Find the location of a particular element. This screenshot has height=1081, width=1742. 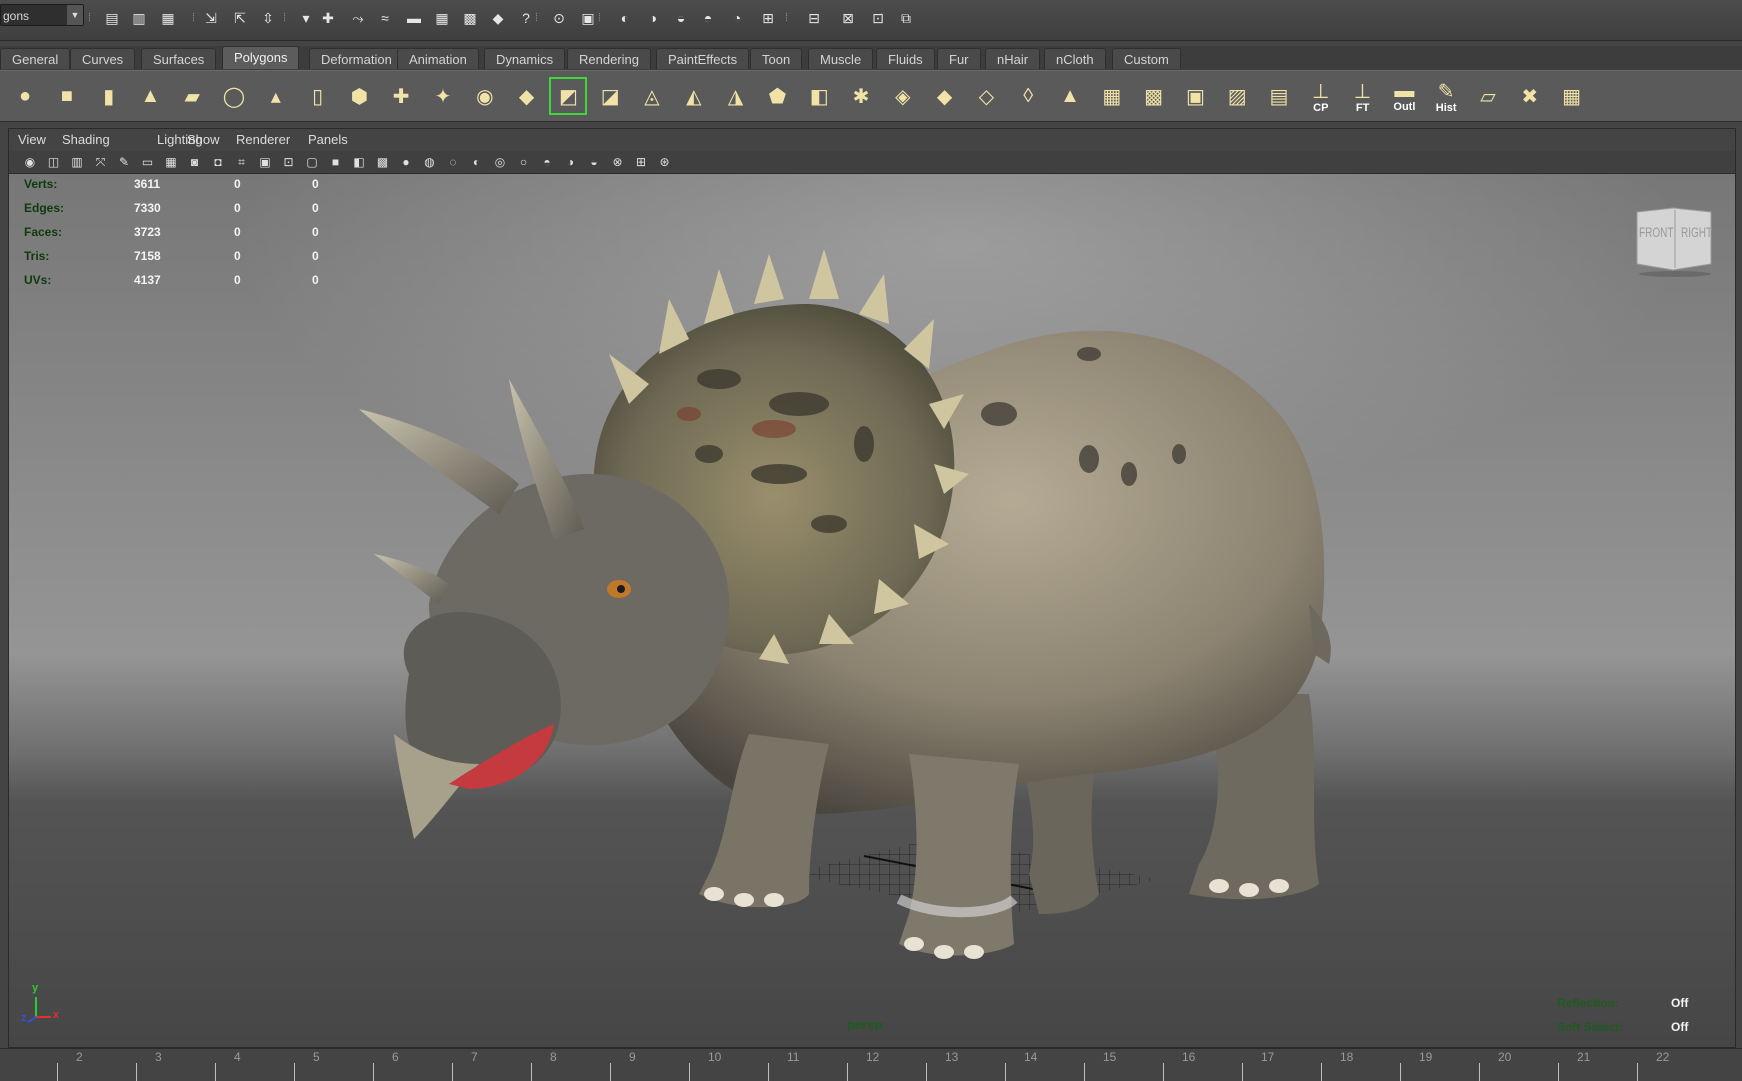

shelf-tab-animation: Animation is located at coordinates (438, 58).